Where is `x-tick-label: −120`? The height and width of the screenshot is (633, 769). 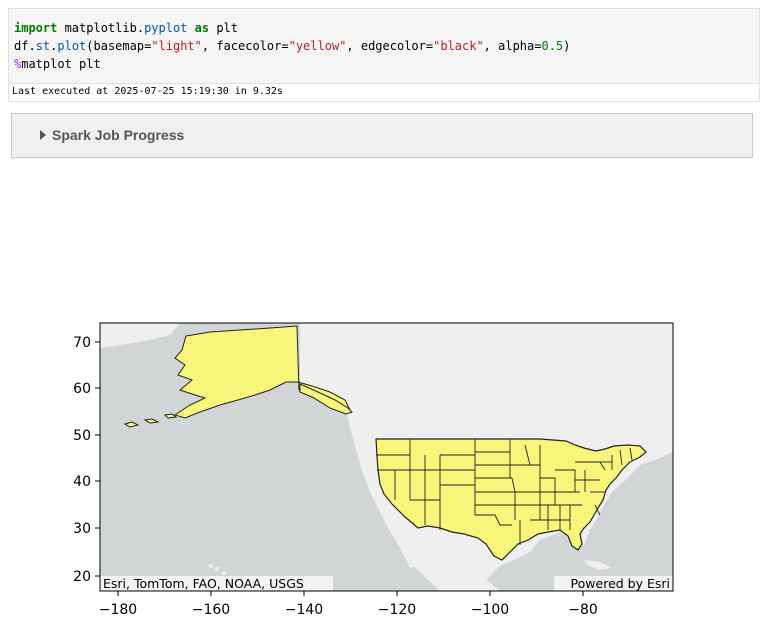
x-tick-label: −120 is located at coordinates (397, 610).